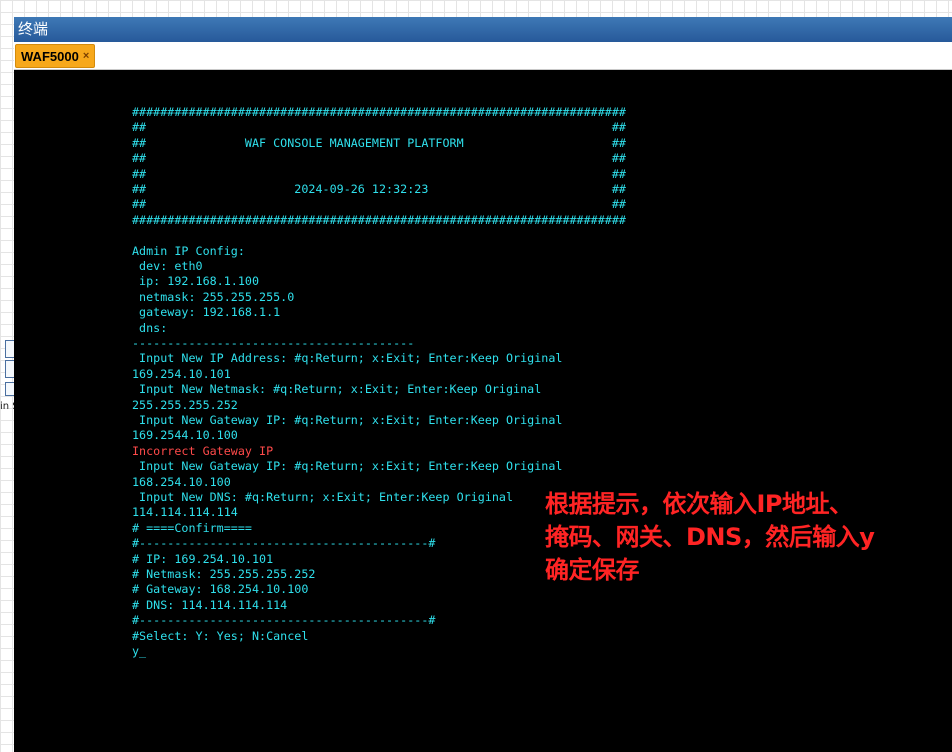 This screenshot has height=752, width=952. I want to click on terminal-line: 168.254.10.100, so click(181, 481).